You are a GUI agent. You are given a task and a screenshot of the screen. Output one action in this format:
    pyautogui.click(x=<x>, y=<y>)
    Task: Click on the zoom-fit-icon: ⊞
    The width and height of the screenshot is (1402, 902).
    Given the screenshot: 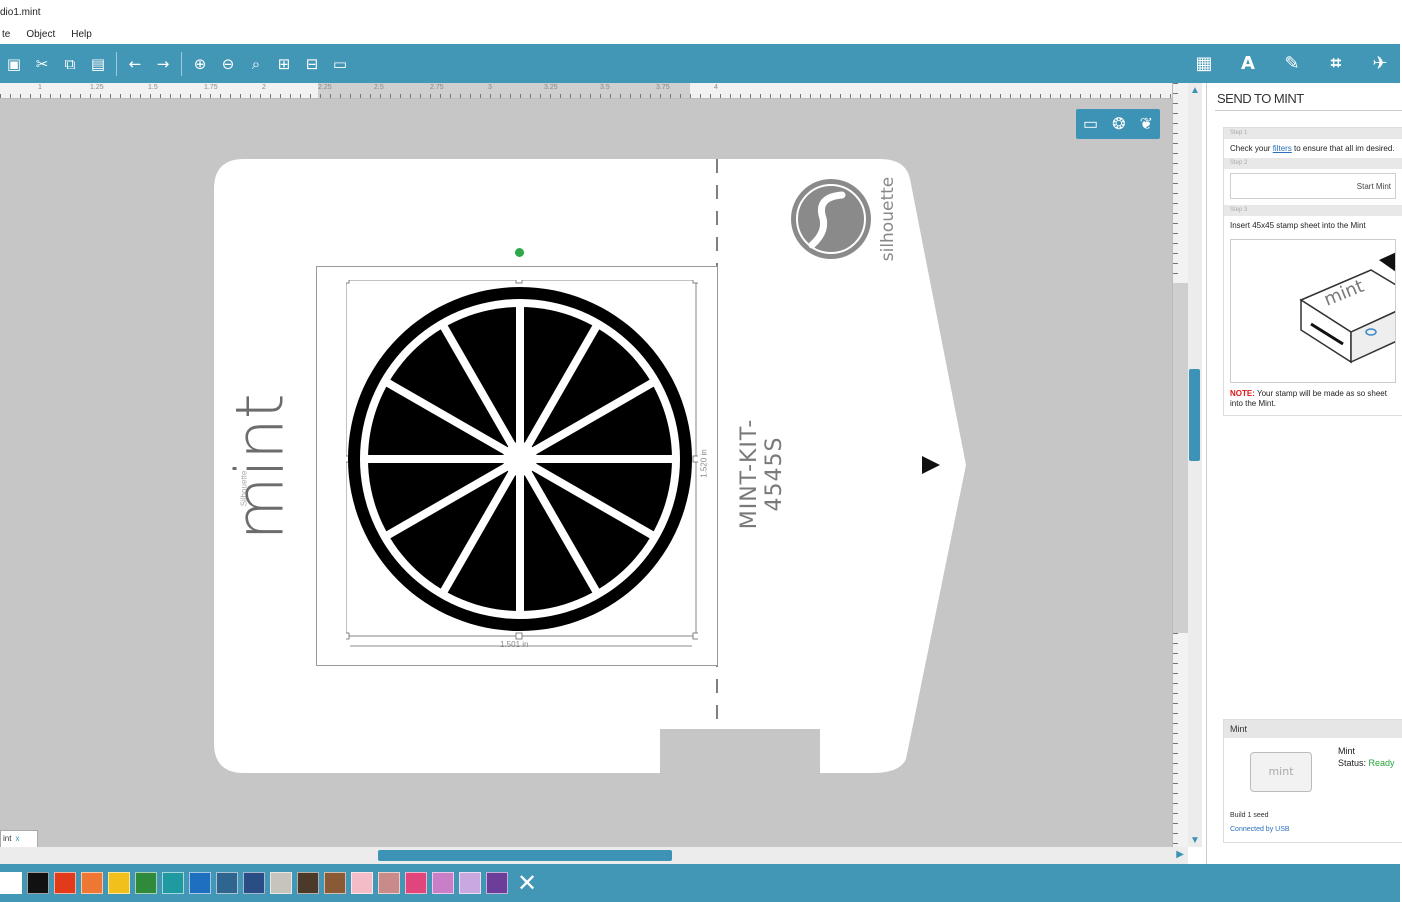 What is the action you would take?
    pyautogui.click(x=284, y=64)
    